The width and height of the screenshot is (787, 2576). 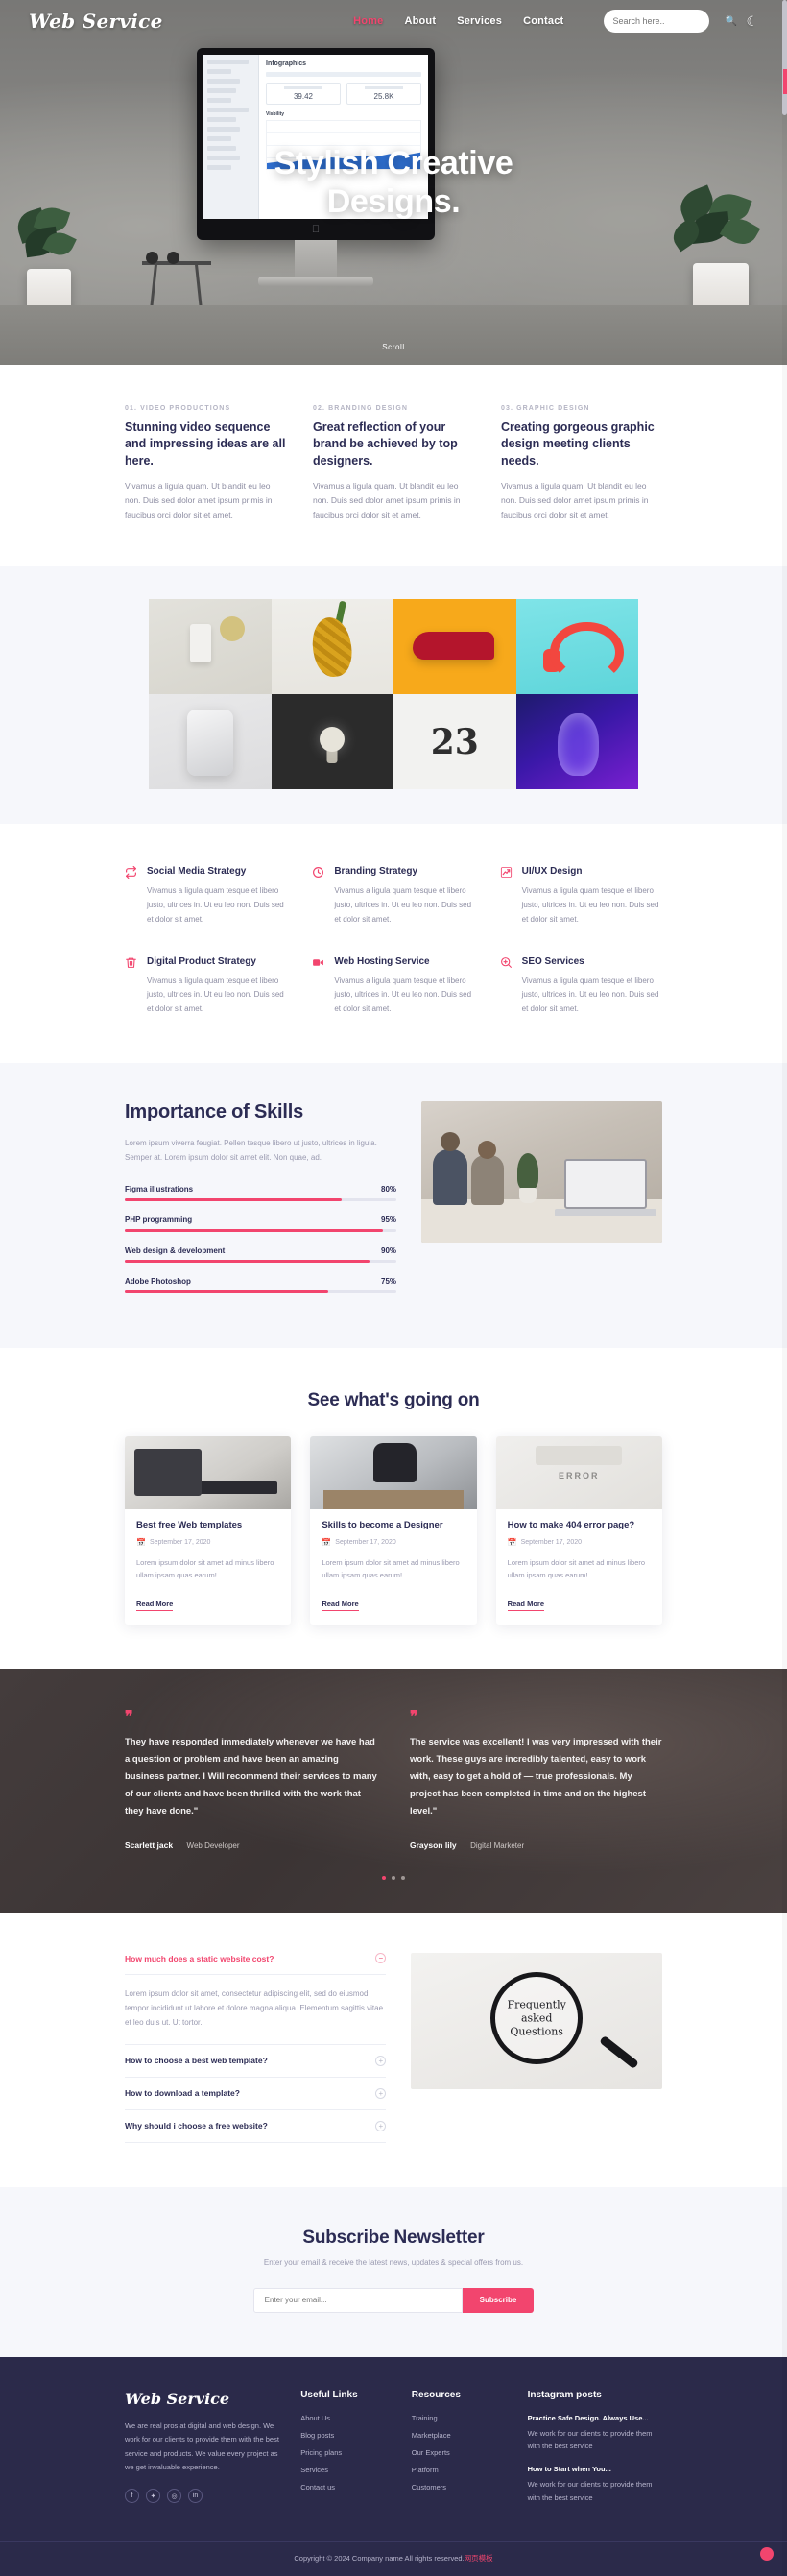 What do you see at coordinates (785, 81) in the screenshot?
I see `edge-accent-tab` at bounding box center [785, 81].